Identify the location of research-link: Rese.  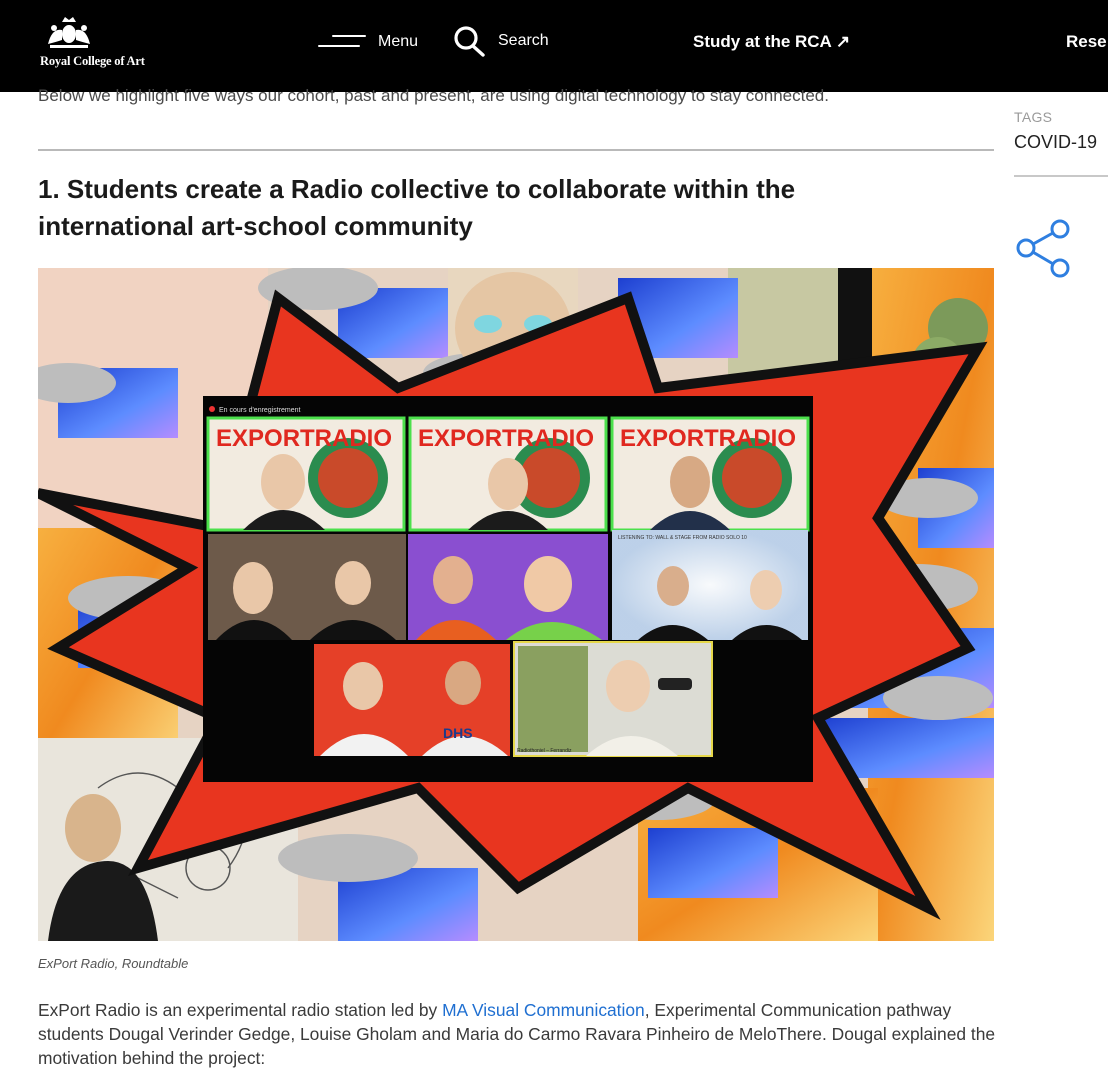
(1086, 42).